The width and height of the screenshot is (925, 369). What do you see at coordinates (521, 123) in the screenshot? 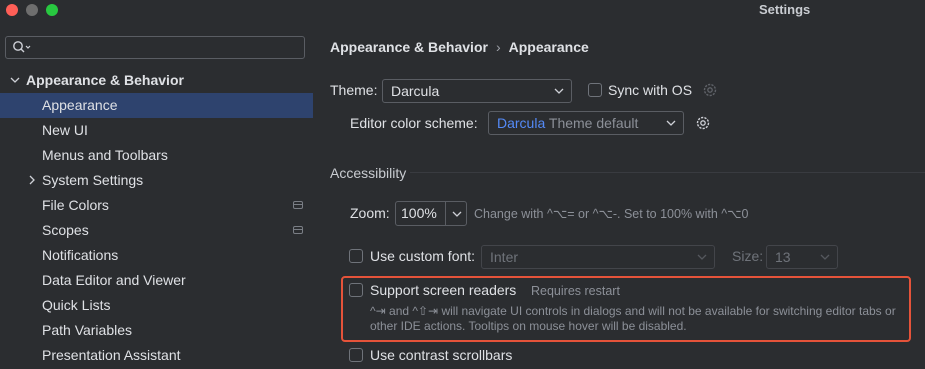
I see `scheme-name: Darcula` at bounding box center [521, 123].